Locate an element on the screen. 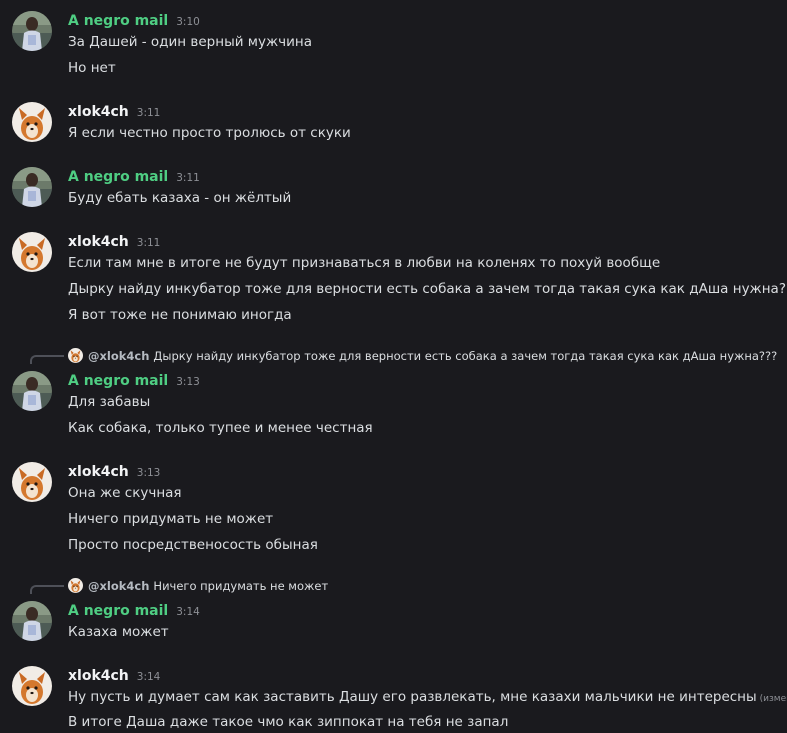 This screenshot has height=733, width=787. message-text: Ничего придумать не может is located at coordinates (171, 519).